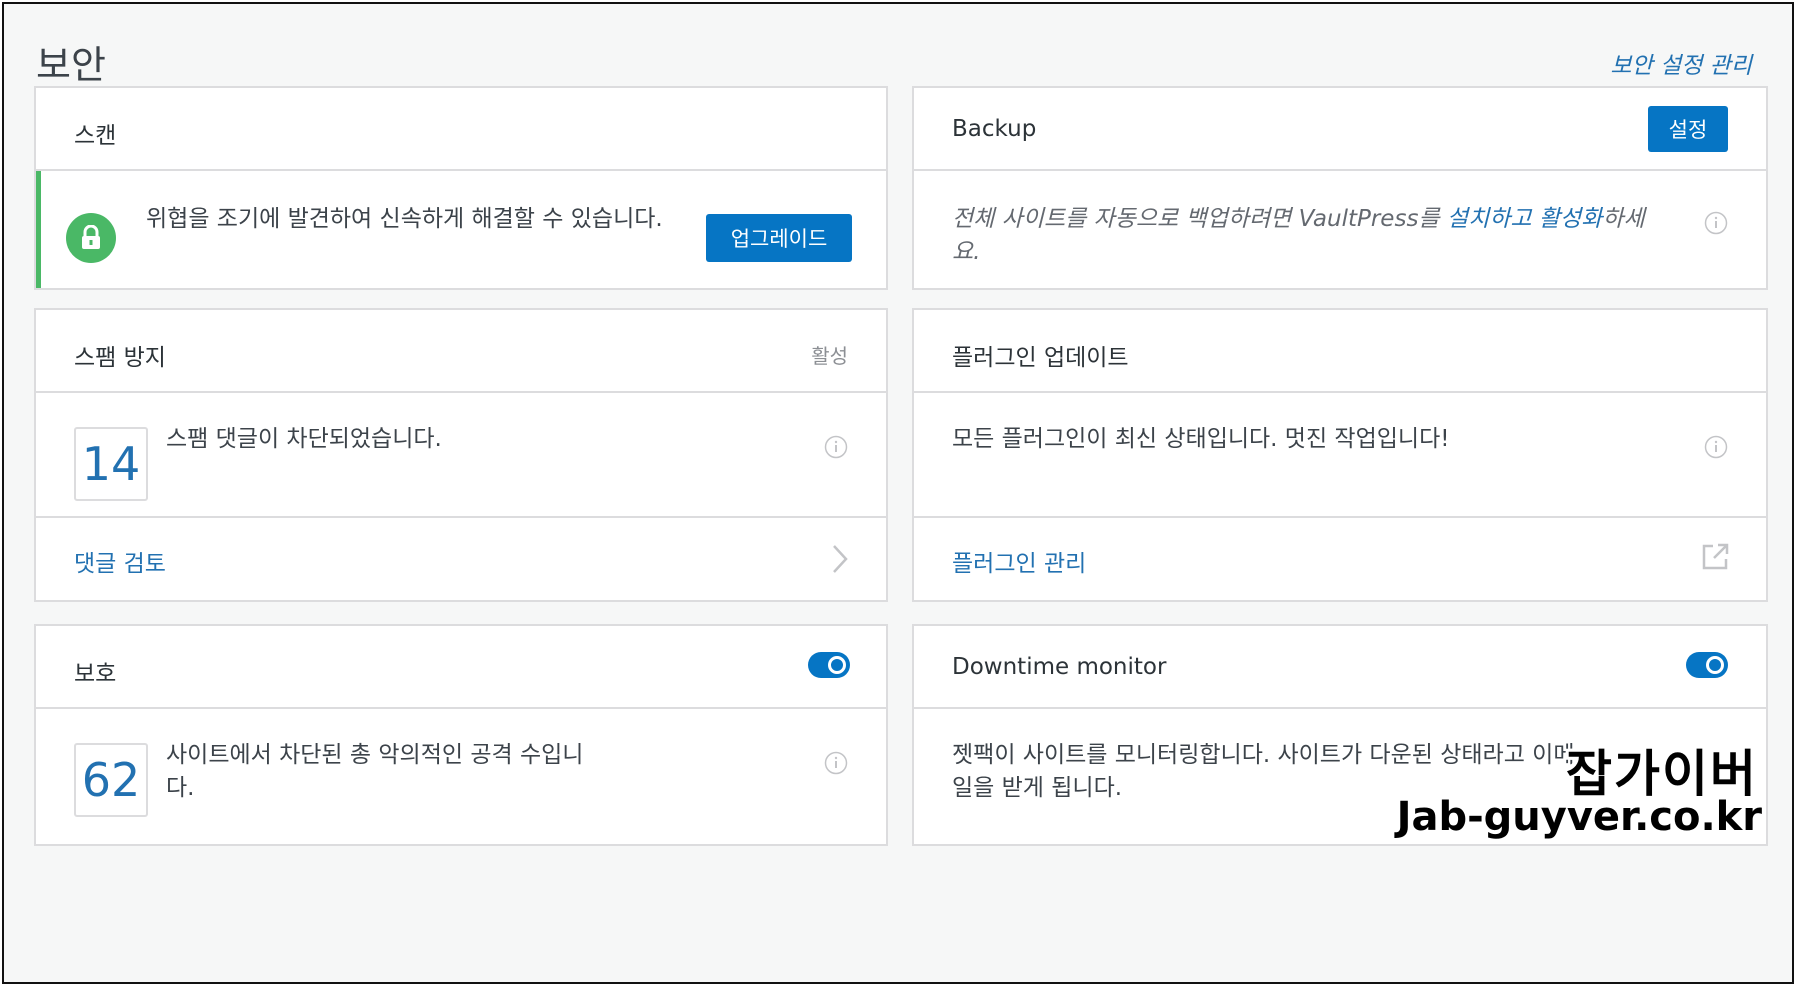 The height and width of the screenshot is (994, 1800). What do you see at coordinates (1059, 667) in the screenshot?
I see `downtime-monitor-title: Downtime monitor` at bounding box center [1059, 667].